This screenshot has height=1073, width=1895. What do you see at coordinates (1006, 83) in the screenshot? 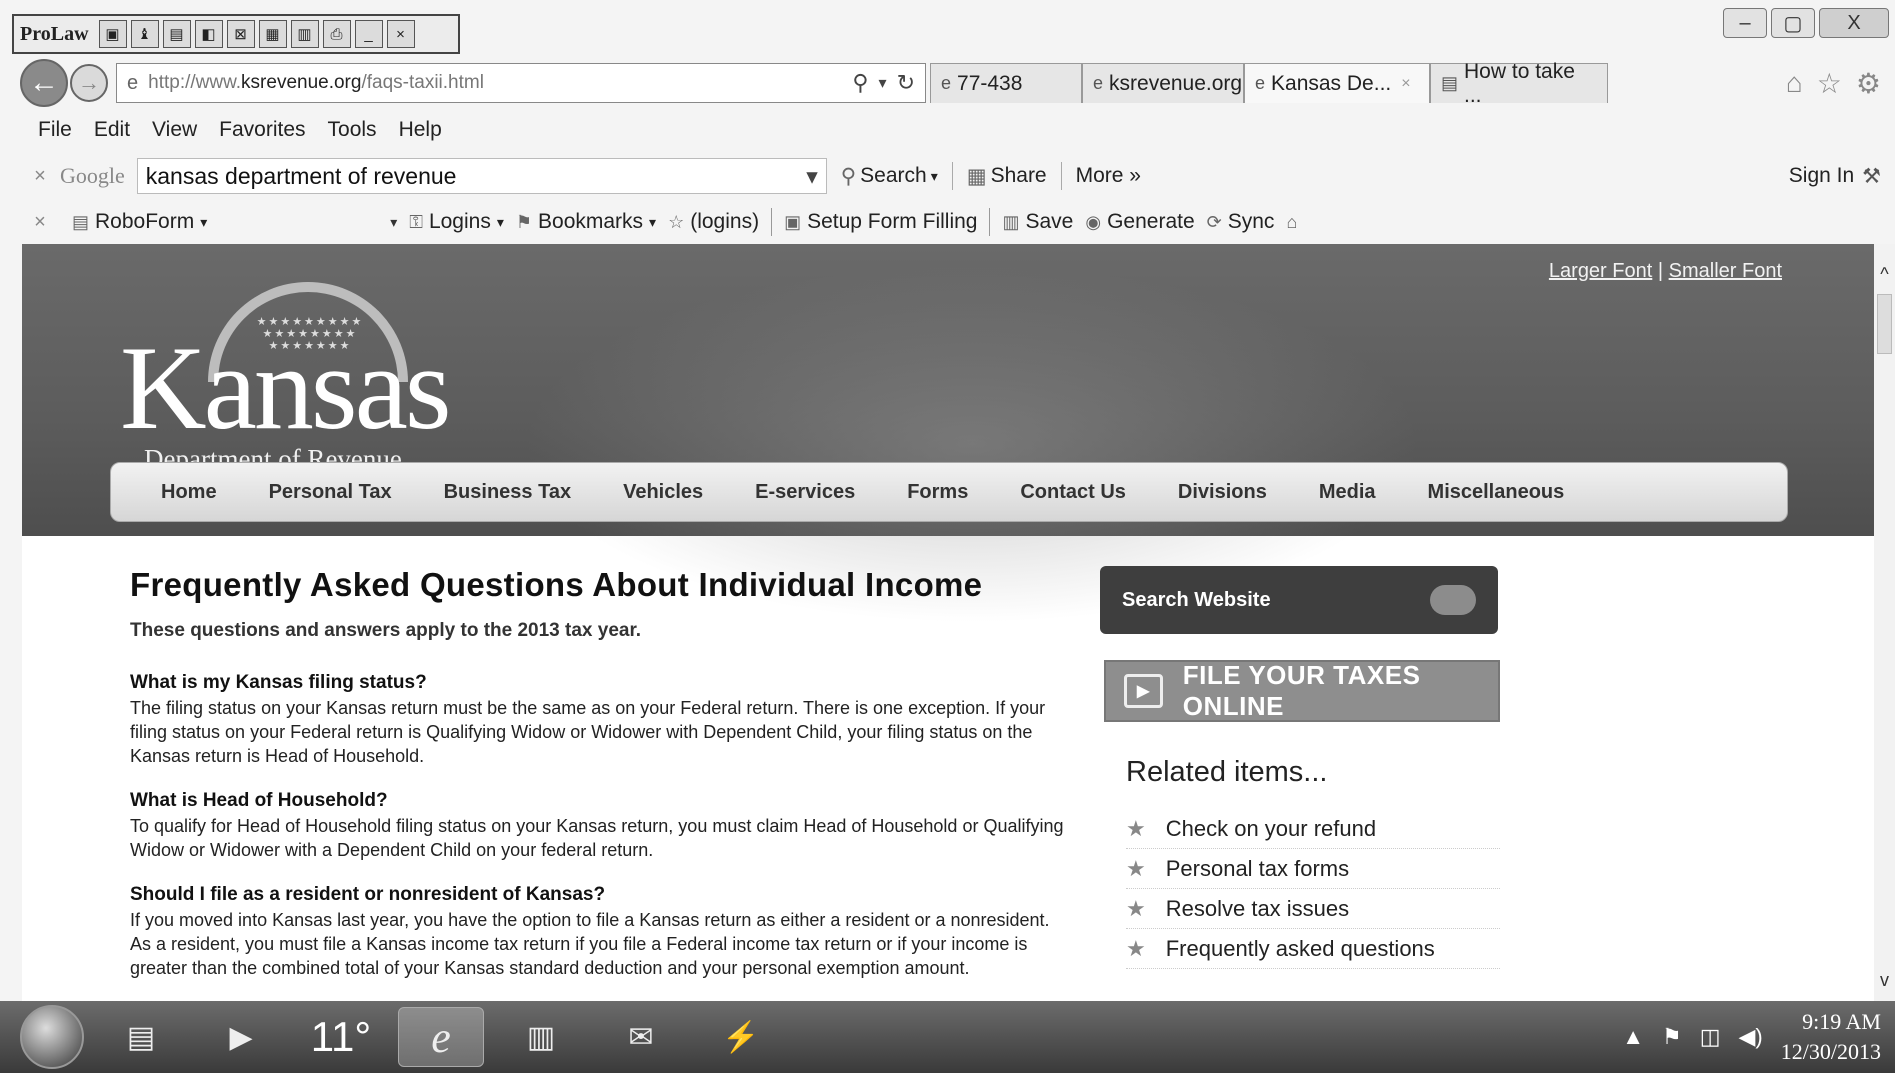
I see `tab-77-438: e 77-438` at bounding box center [1006, 83].